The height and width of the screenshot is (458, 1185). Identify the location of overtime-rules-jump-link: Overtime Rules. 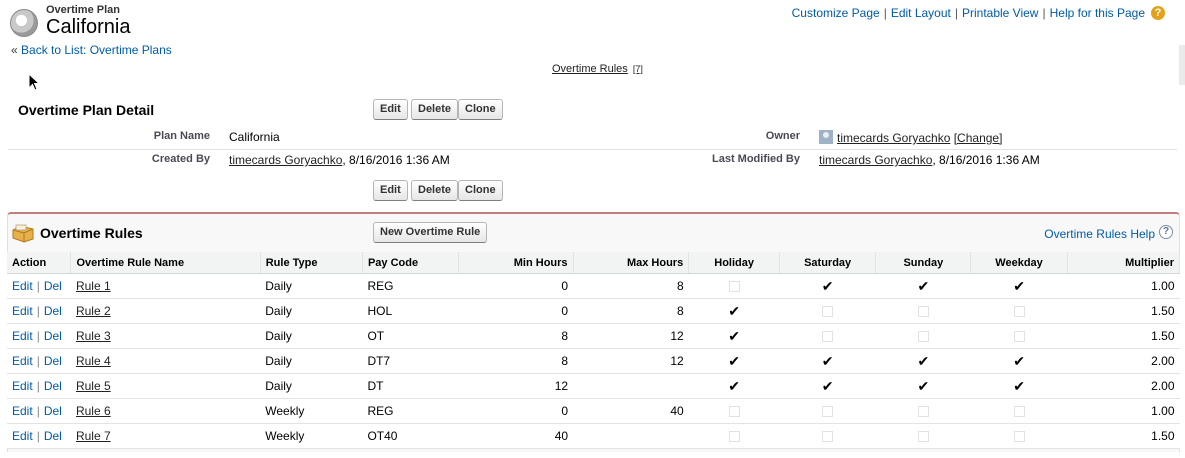
(590, 69).